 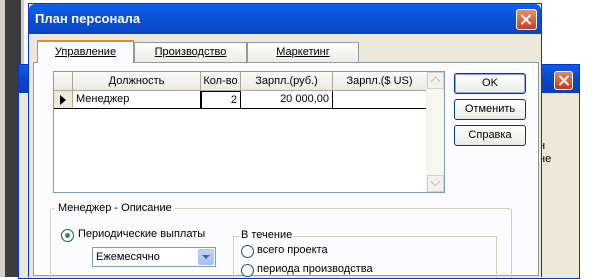 I want to click on table-row: Менеджер 2 20 000,00, so click(x=240, y=100).